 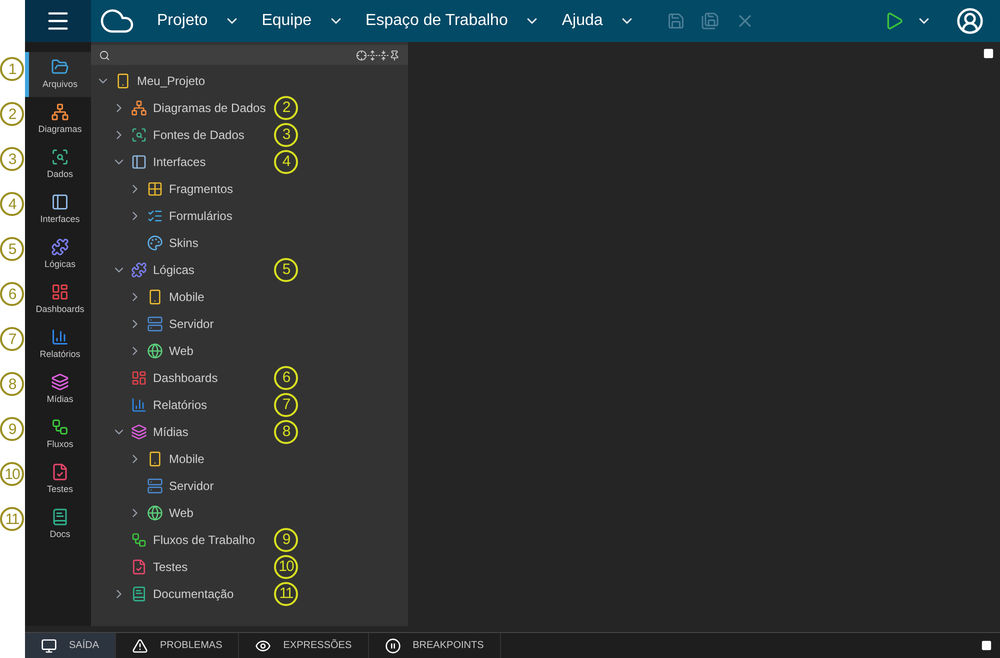 I want to click on tree-item: Dashboards, so click(x=185, y=377).